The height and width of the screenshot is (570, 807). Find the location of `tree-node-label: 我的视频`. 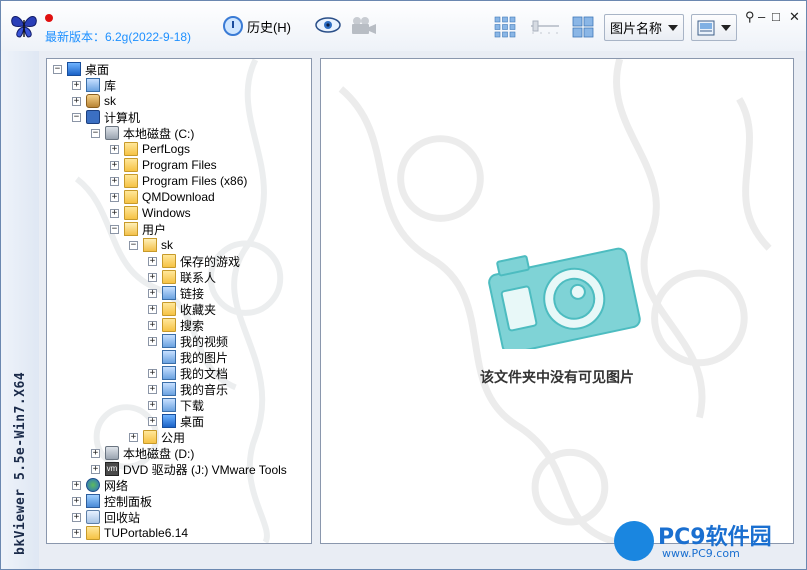

tree-node-label: 我的视频 is located at coordinates (204, 341).